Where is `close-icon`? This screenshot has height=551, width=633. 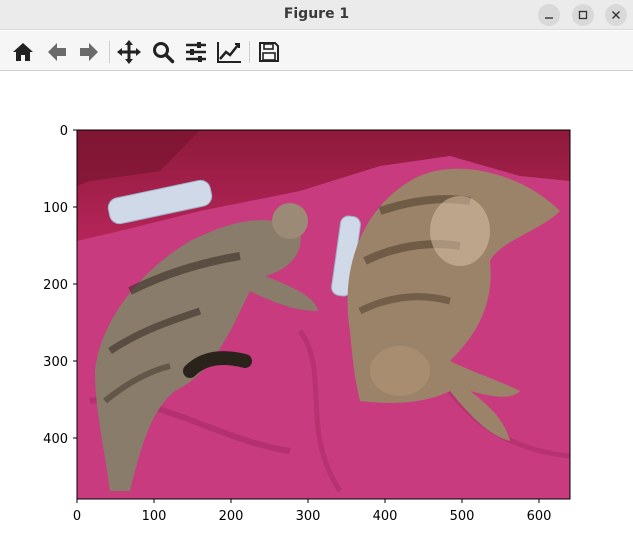 close-icon is located at coordinates (616, 15).